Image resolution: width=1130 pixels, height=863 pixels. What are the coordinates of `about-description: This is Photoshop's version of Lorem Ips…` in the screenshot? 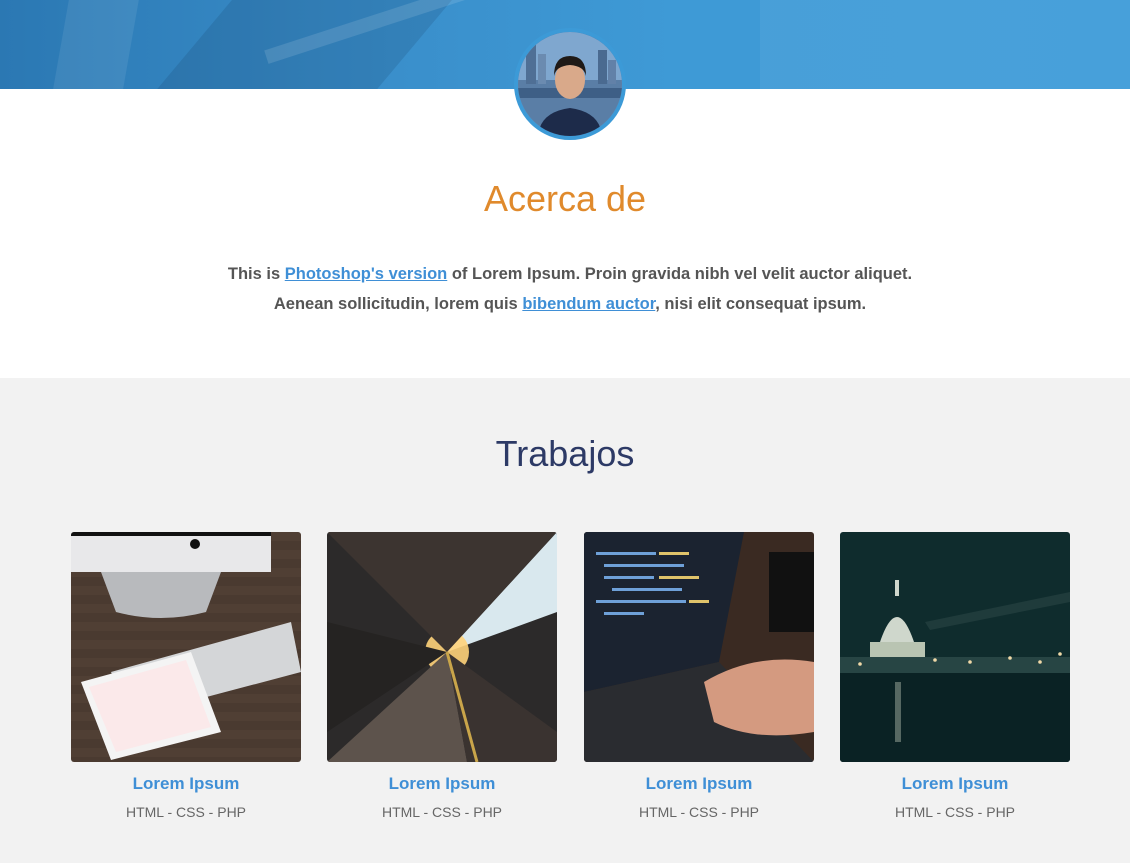 It's located at (570, 289).